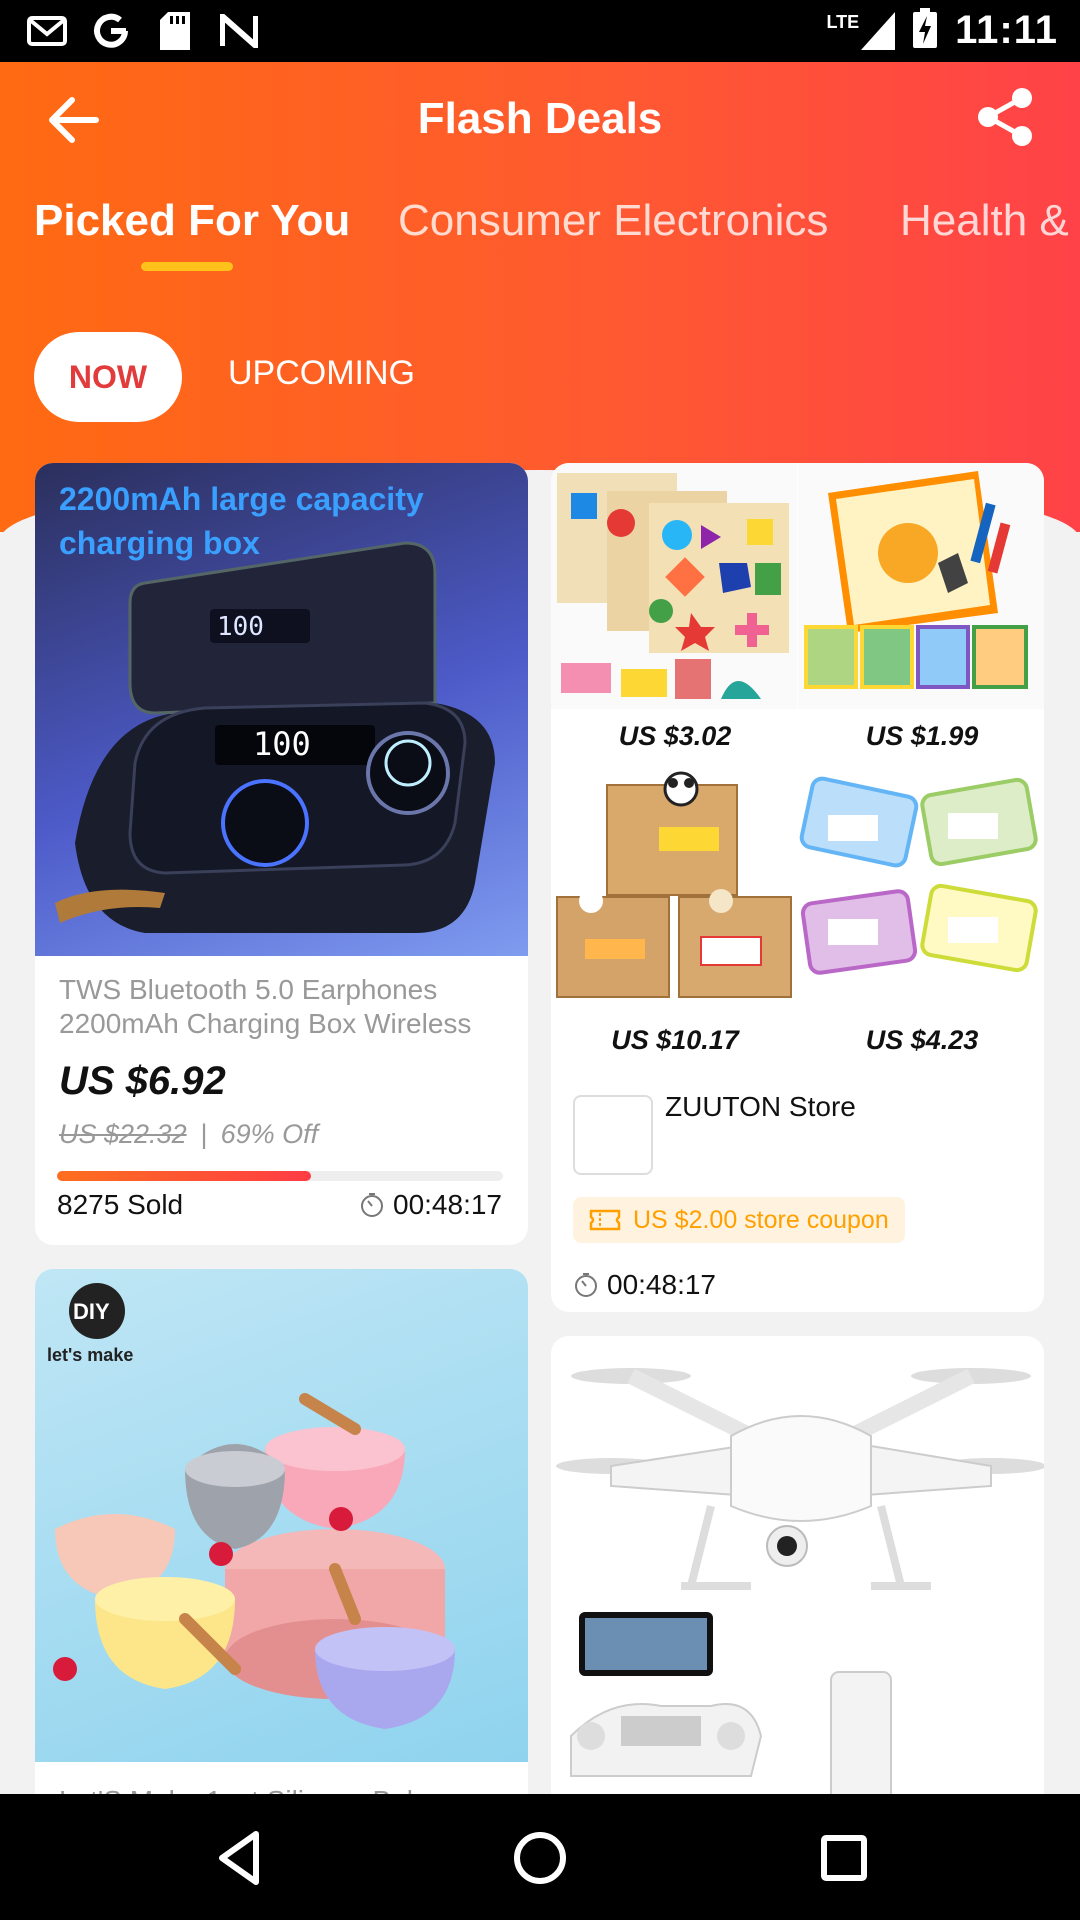 This screenshot has height=1920, width=1080. I want to click on gmail-icon, so click(47, 31).